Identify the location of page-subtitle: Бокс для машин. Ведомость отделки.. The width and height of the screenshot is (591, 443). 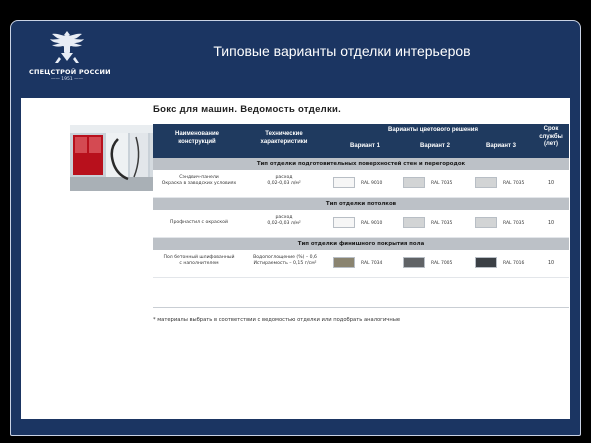
(247, 109).